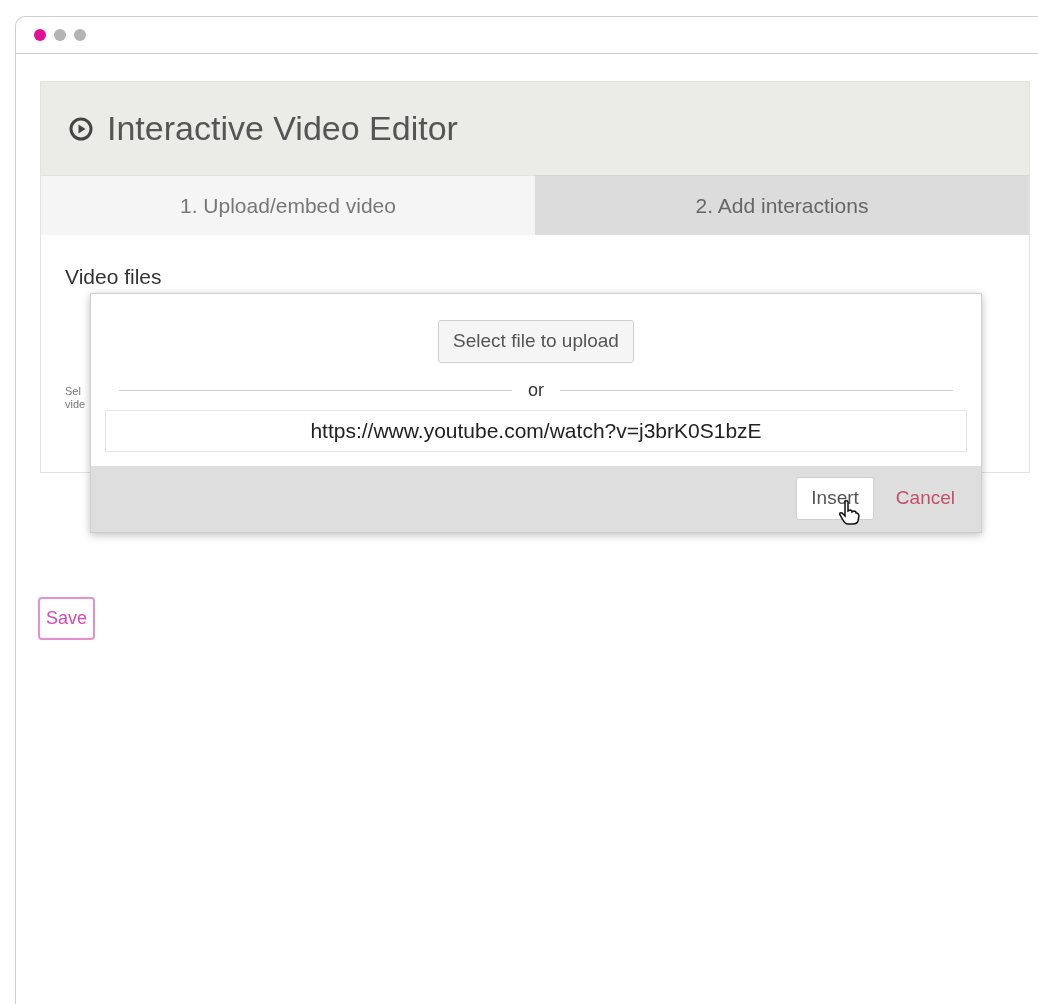 The width and height of the screenshot is (1038, 1004). Describe the element at coordinates (536, 341) in the screenshot. I see `upload-button: Select file to upload` at that location.